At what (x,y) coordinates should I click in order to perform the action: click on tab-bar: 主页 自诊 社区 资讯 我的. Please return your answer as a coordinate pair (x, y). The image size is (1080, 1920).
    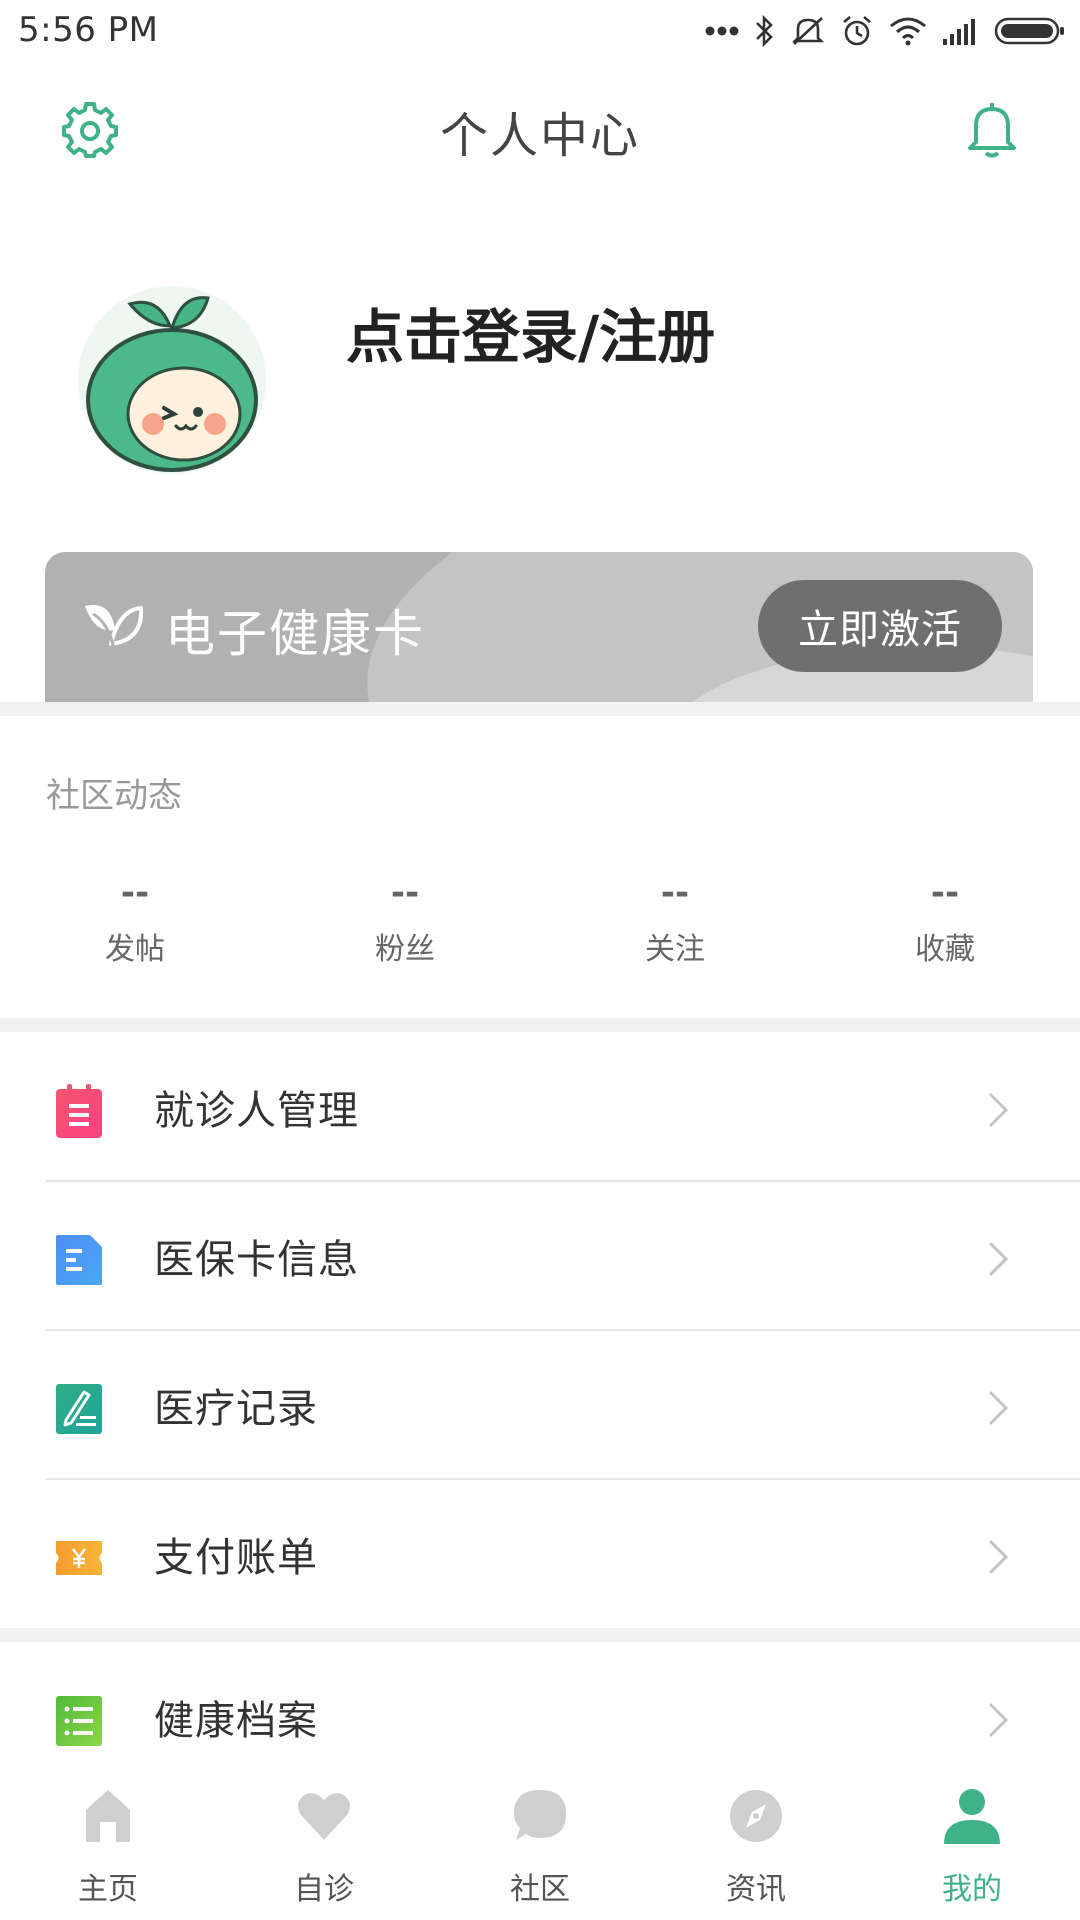
    Looking at the image, I should click on (540, 1844).